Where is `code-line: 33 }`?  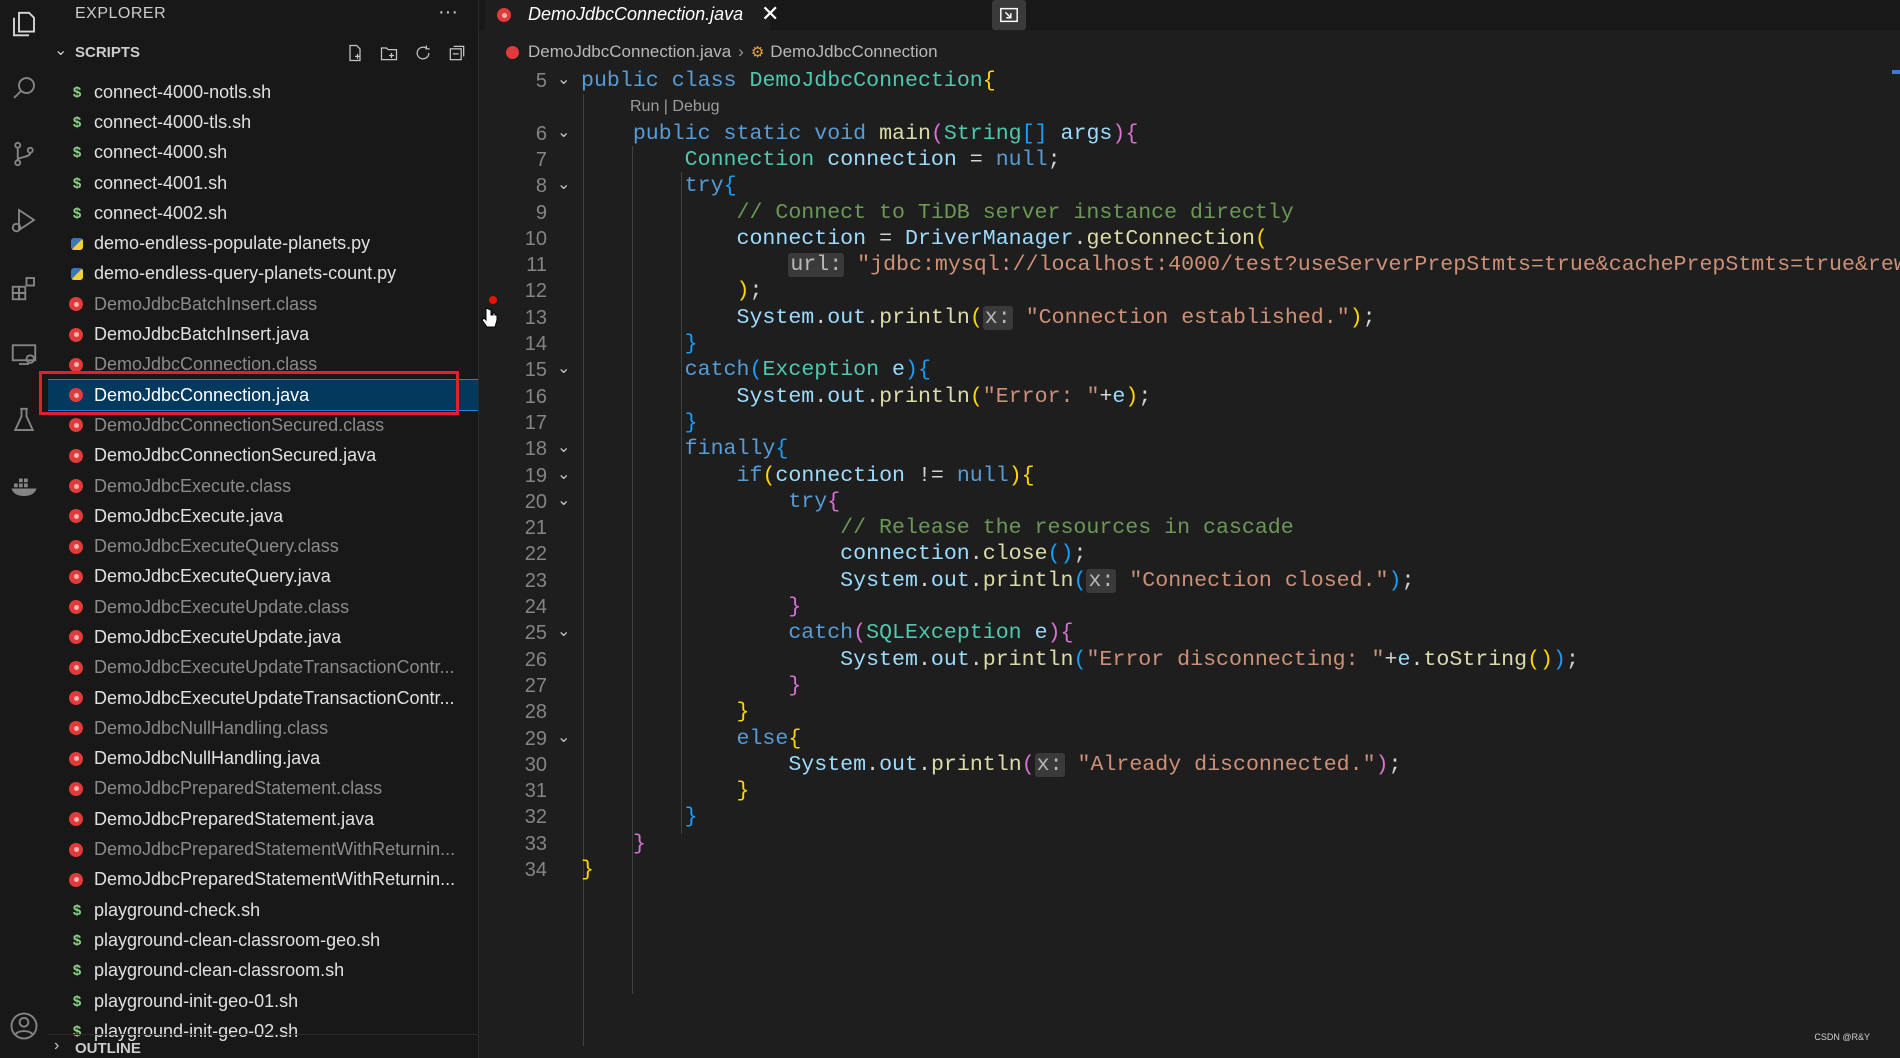
code-line: 33 } is located at coordinates (1189, 844).